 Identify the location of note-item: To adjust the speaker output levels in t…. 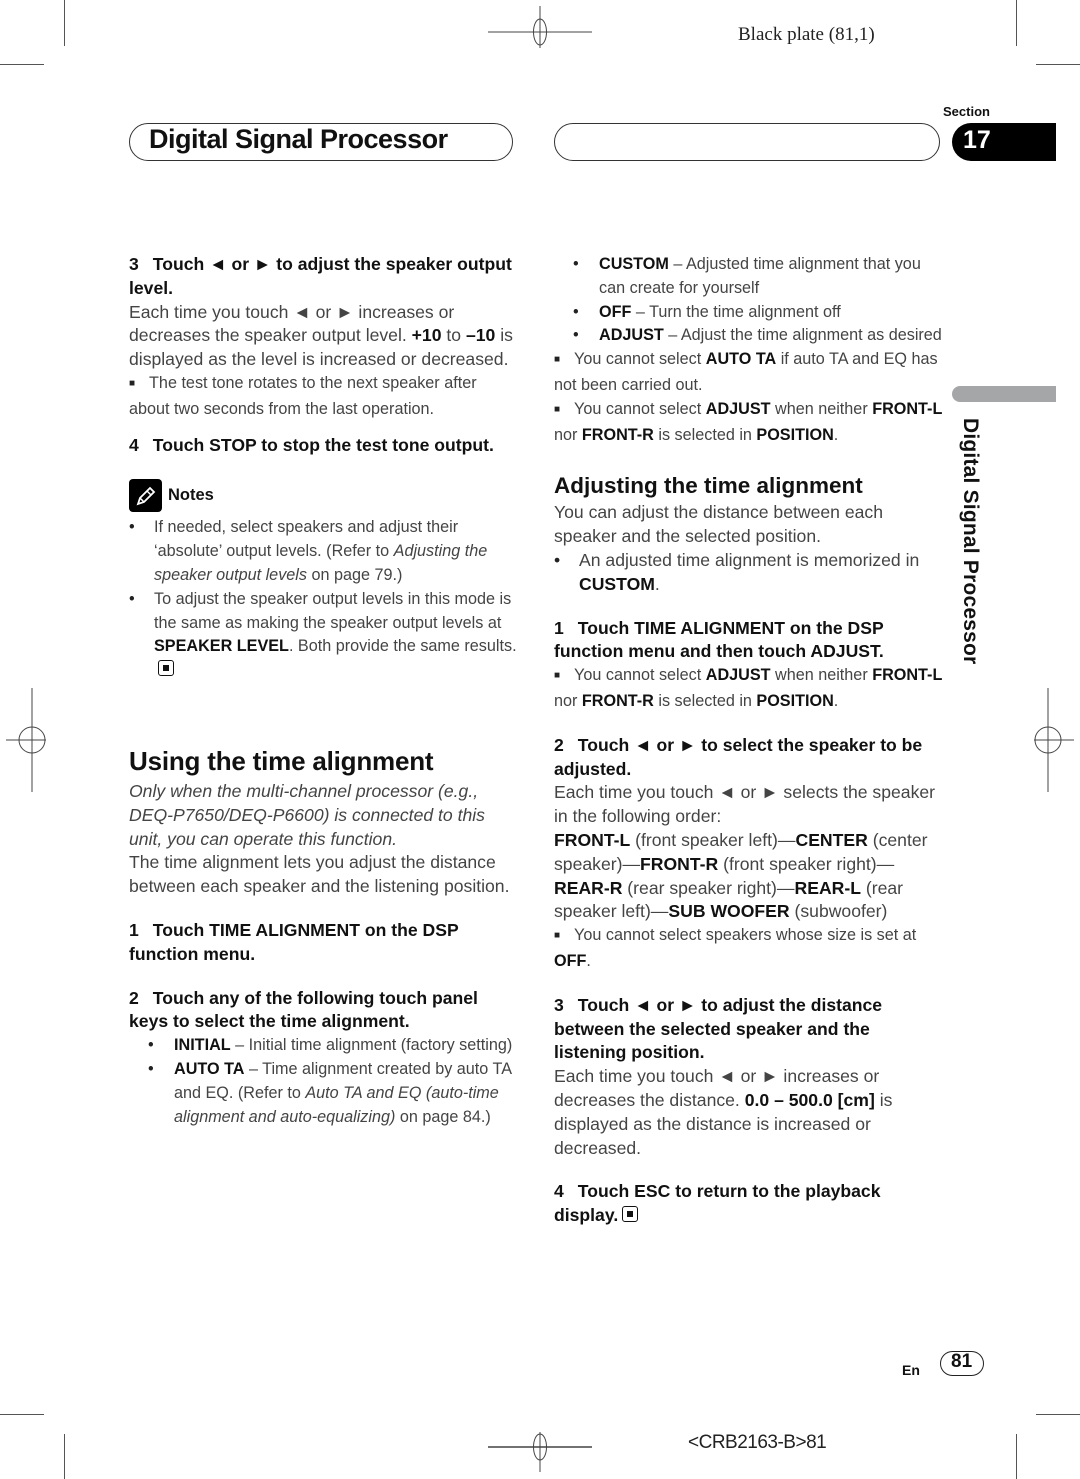
(325, 635).